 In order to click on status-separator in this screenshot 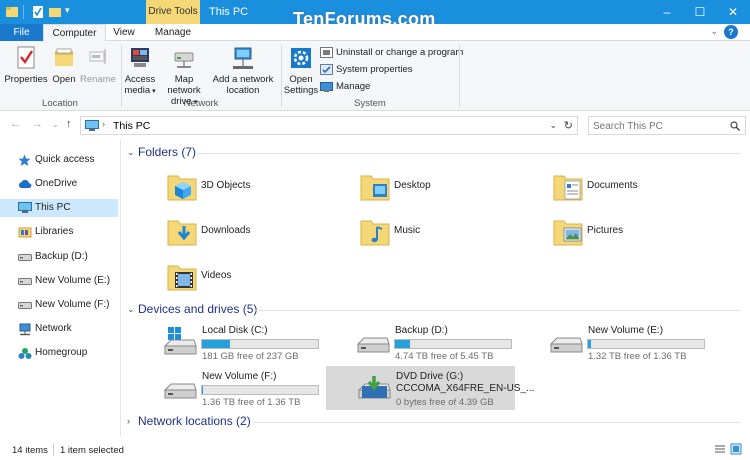, I will do `click(53, 449)`.